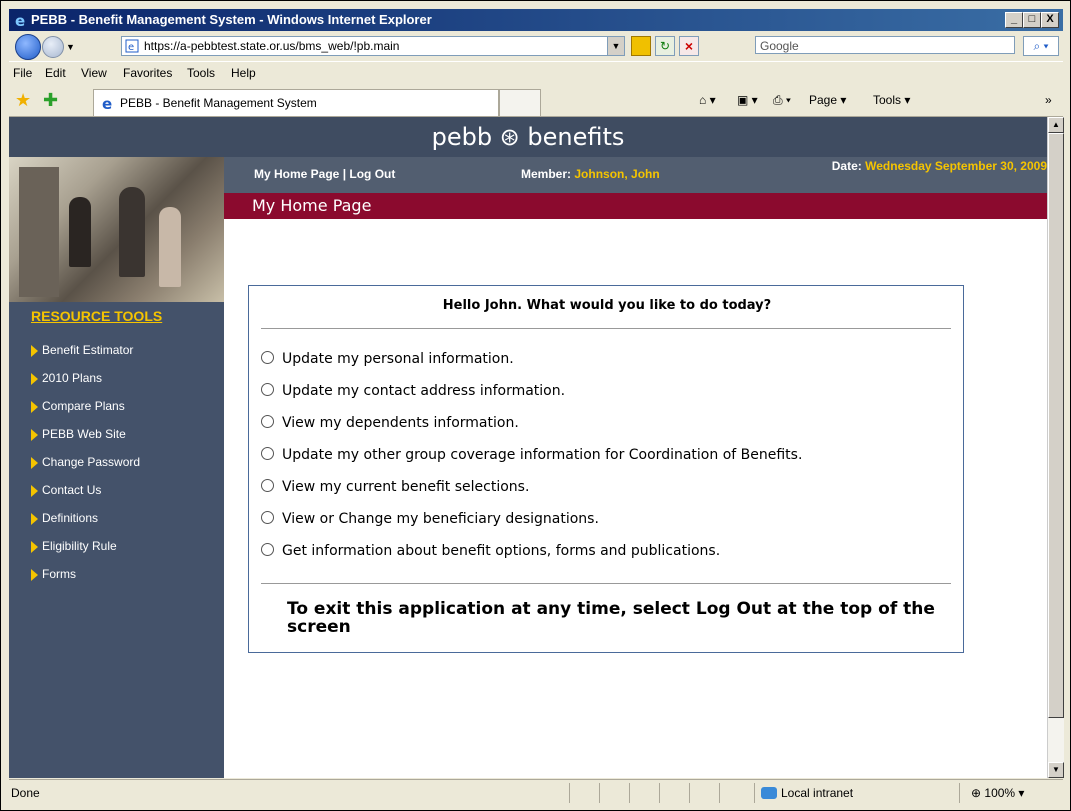 This screenshot has width=1071, height=811. What do you see at coordinates (70, 47) in the screenshot?
I see `history-dropdown-icon: ▼` at bounding box center [70, 47].